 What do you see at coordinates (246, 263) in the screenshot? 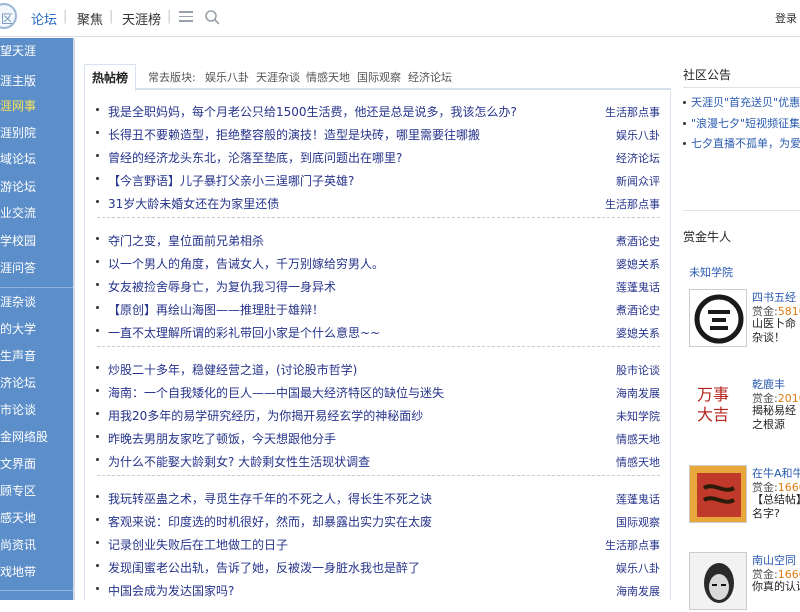
I see `post-title-link: 以一个男人的角度，告诫女人，千万别嫁给穷男人。` at bounding box center [246, 263].